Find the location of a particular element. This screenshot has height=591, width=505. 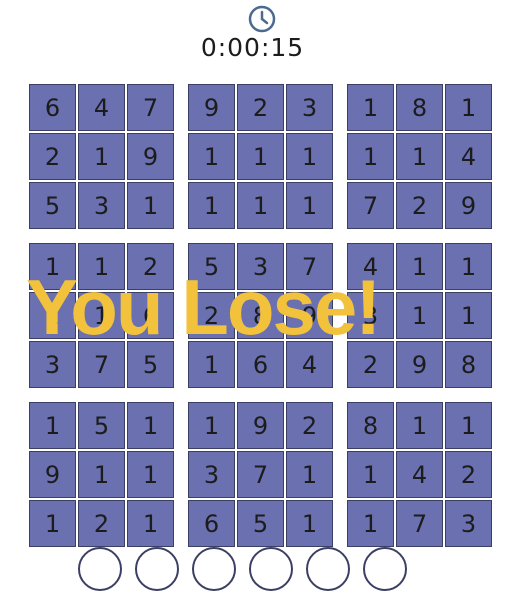

sudoku-block: 811142173 is located at coordinates (419, 474).